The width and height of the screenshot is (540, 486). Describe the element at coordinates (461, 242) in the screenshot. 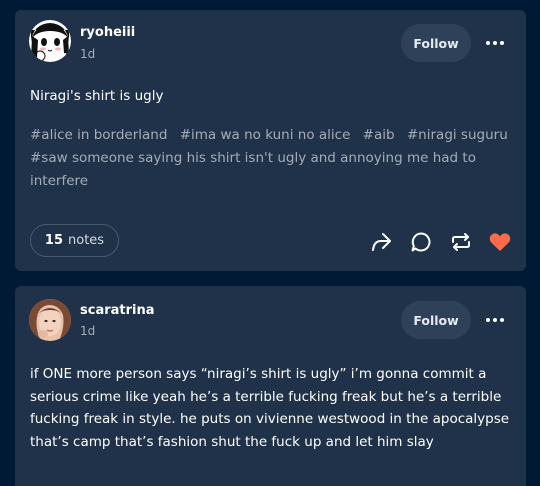

I see `reblog-icon` at that location.